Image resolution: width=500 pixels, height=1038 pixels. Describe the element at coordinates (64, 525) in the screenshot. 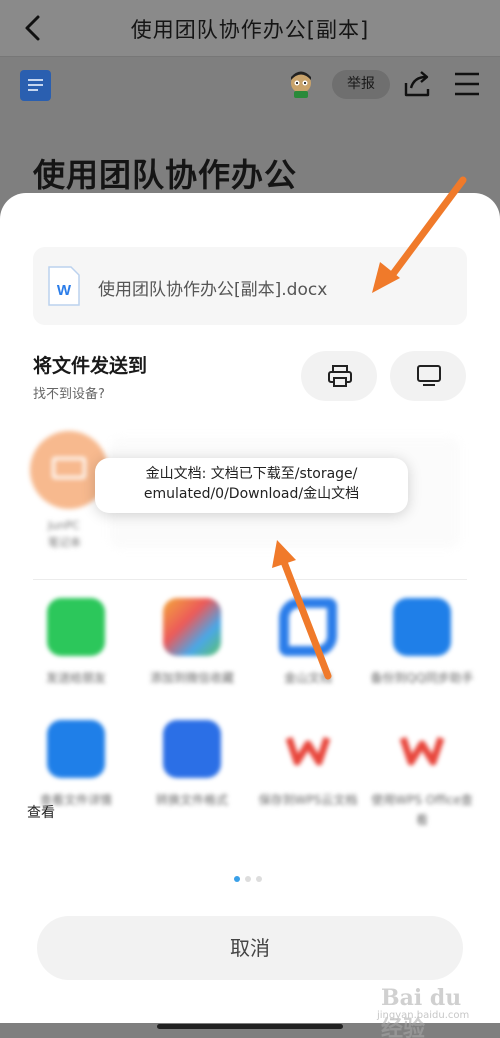

I see `device-name: JunPC` at that location.